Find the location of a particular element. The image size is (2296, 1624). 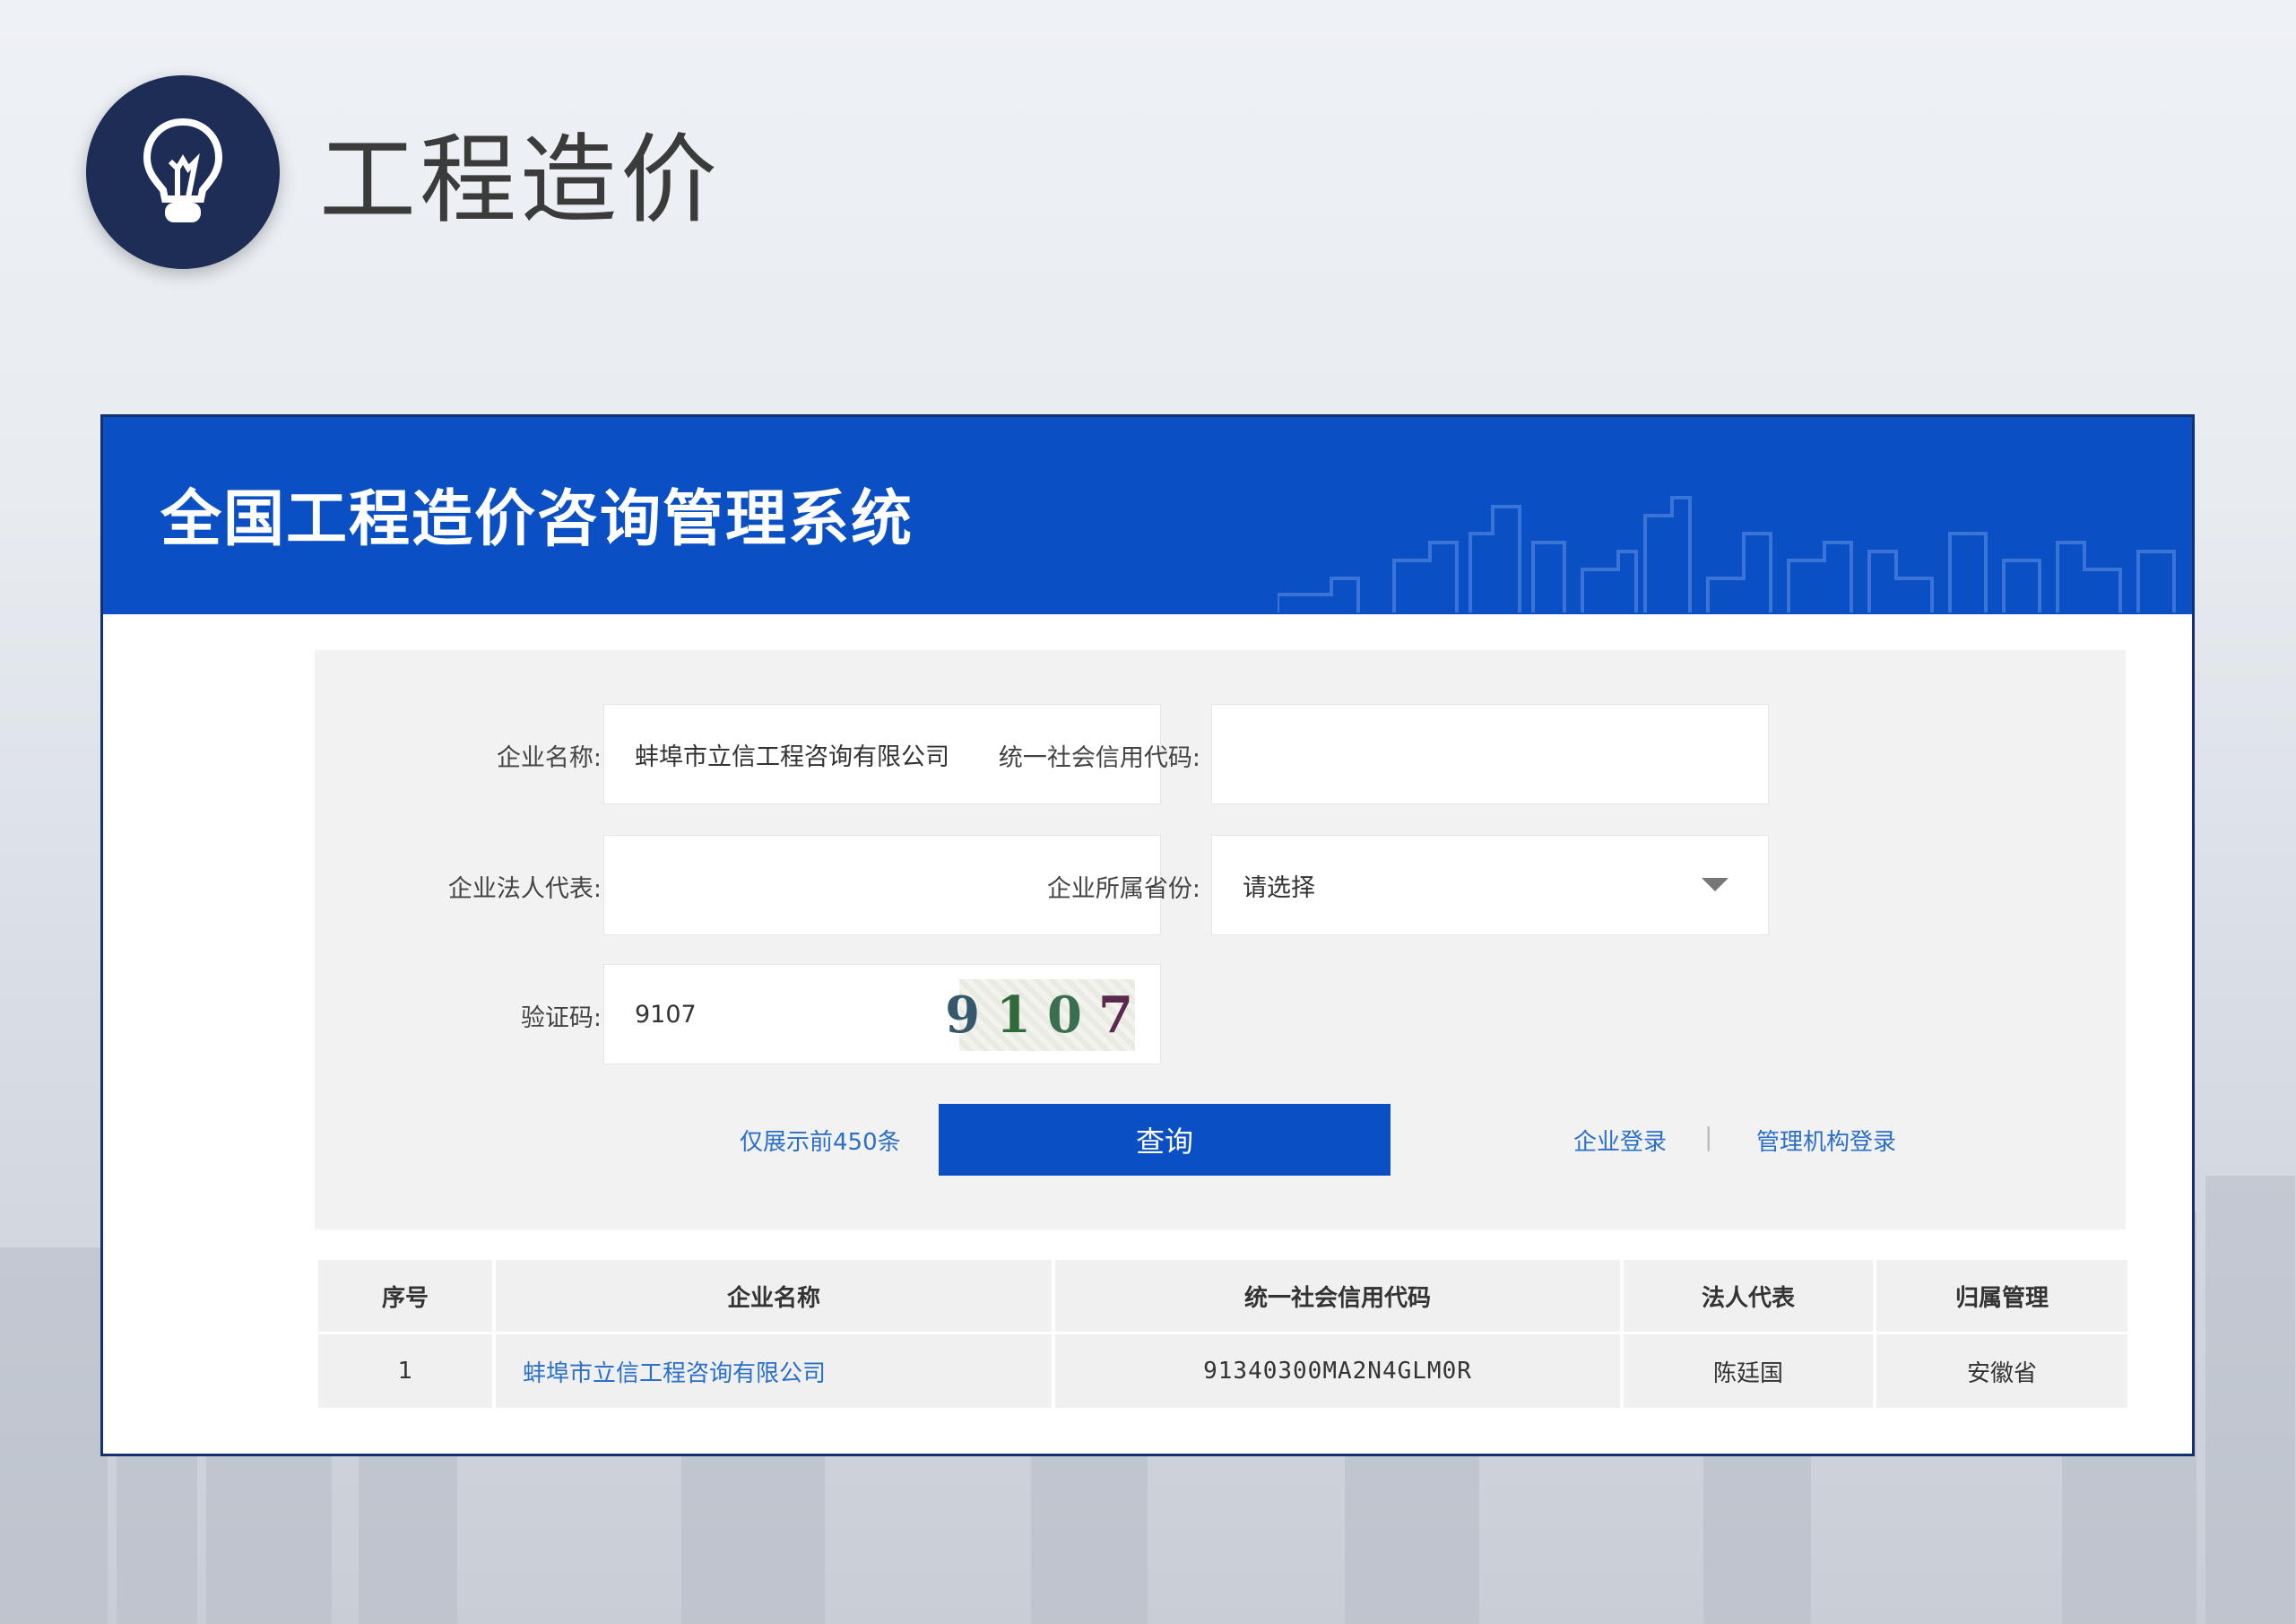

captcha-char: 0 is located at coordinates (1072, 1015).